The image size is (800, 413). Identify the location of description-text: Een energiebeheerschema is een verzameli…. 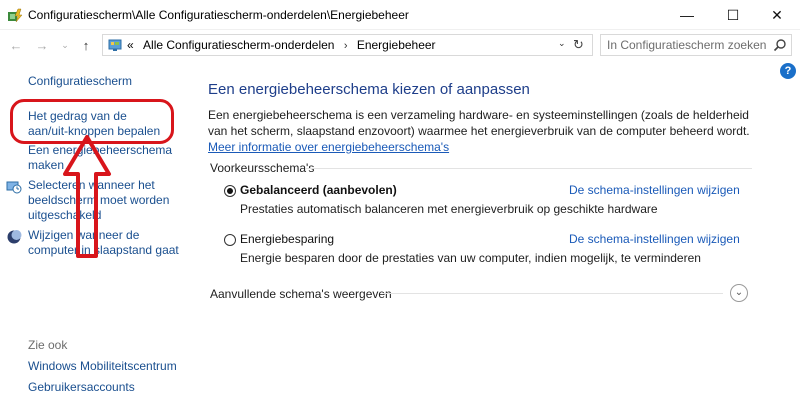
(479, 123).